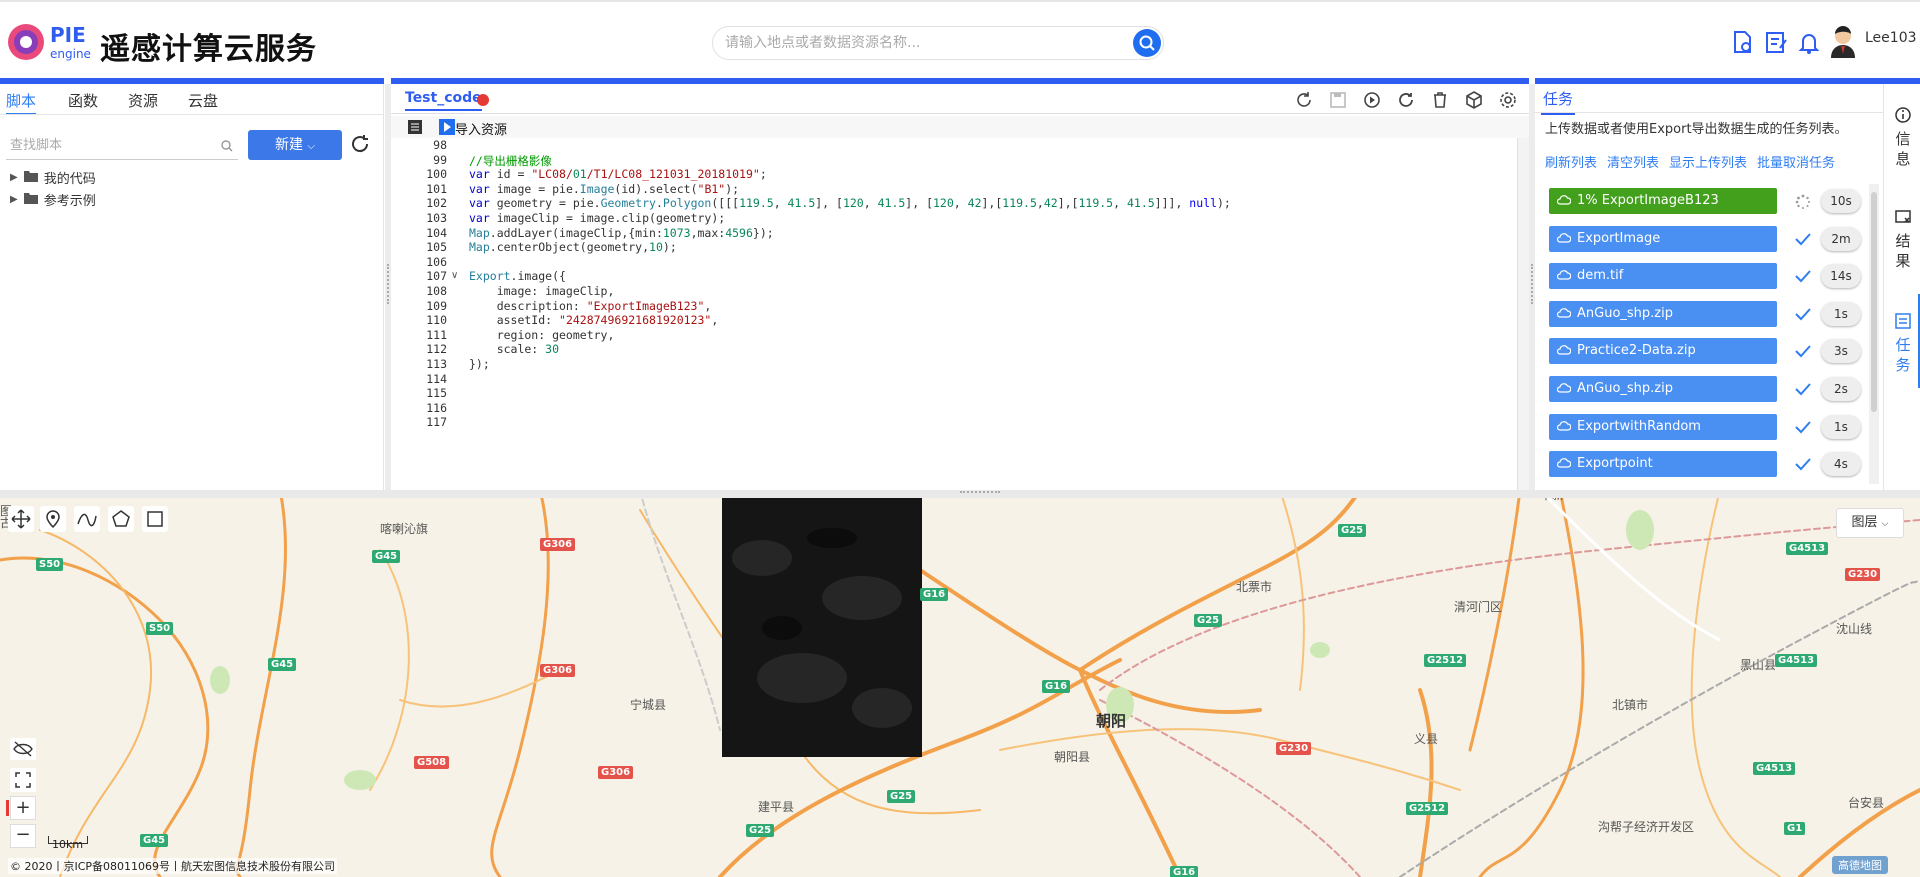 Image resolution: width=1920 pixels, height=877 pixels. What do you see at coordinates (53, 519) in the screenshot?
I see `marker-tool-icon` at bounding box center [53, 519].